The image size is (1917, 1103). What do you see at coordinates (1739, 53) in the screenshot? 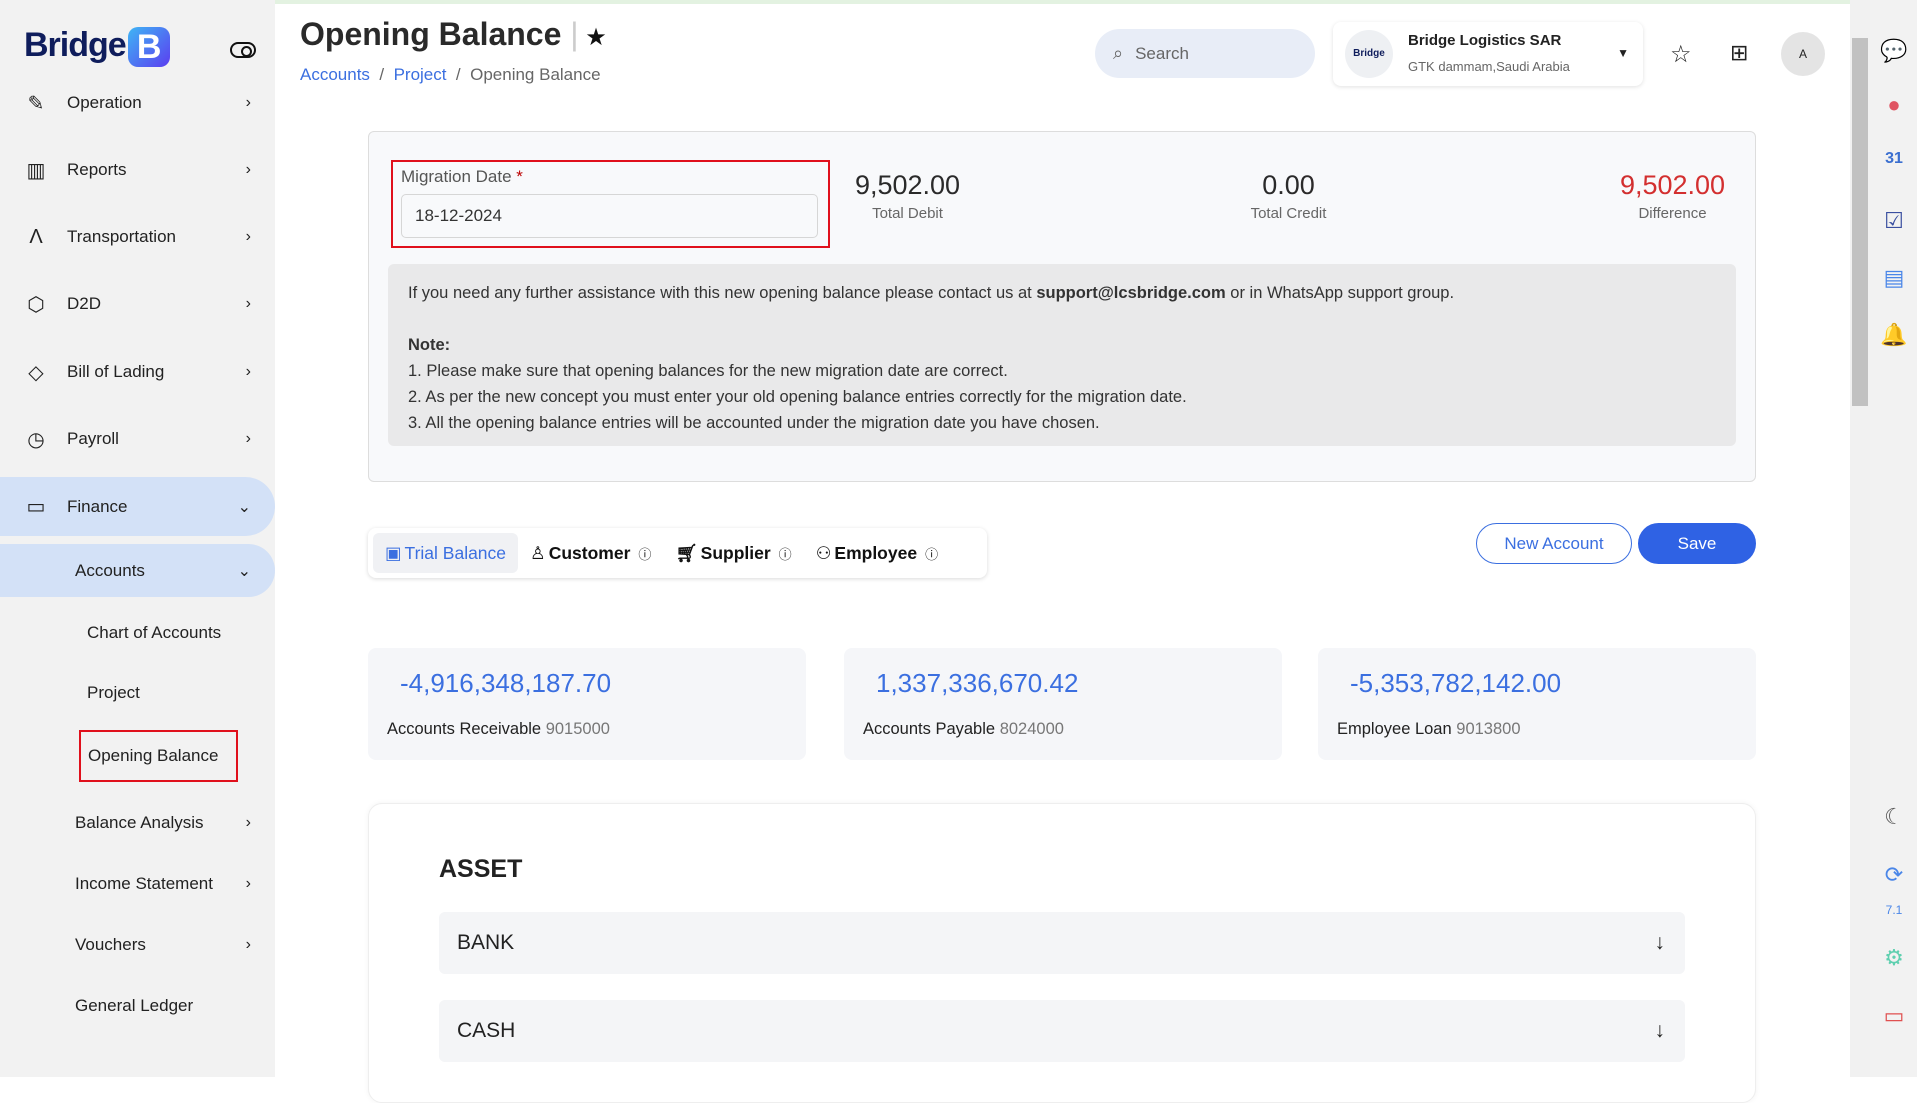
I see `apps-grid-icon: ⊞` at bounding box center [1739, 53].